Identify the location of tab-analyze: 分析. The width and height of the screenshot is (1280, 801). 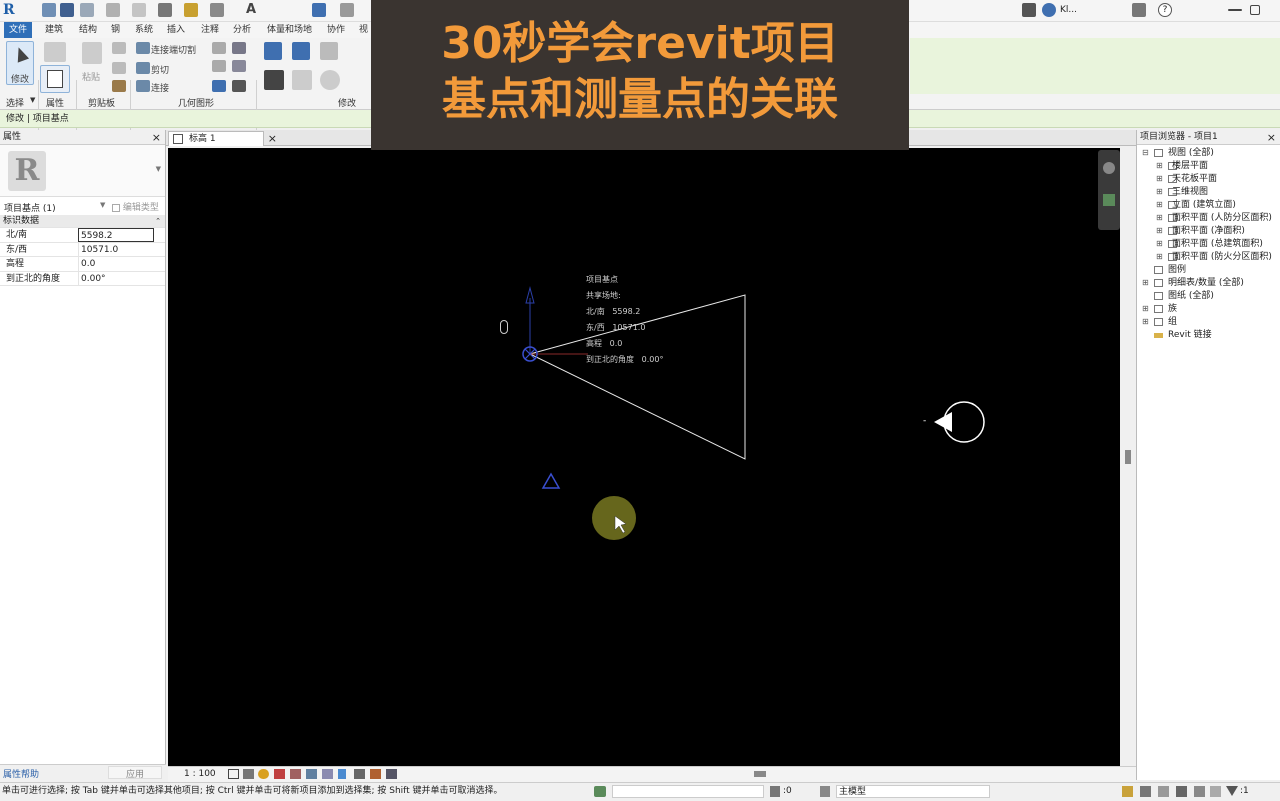
(242, 30).